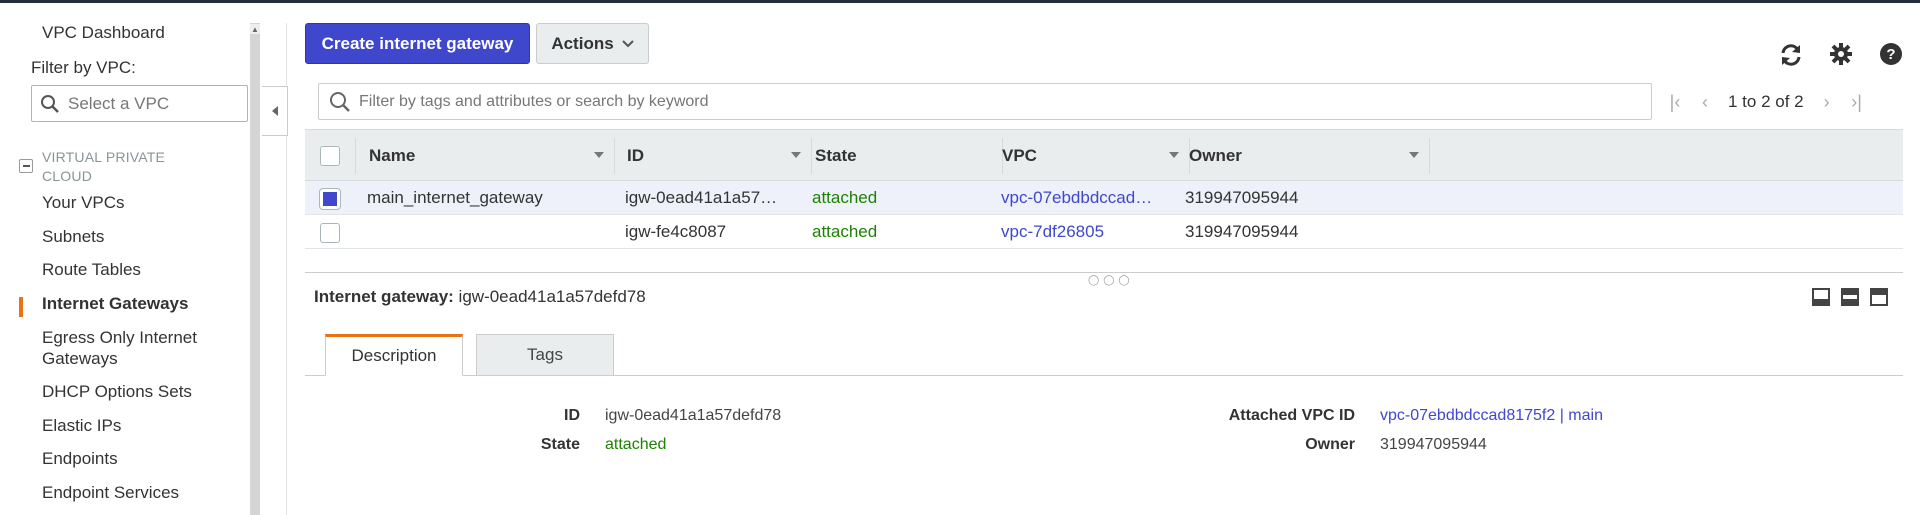 This screenshot has width=1920, height=515. What do you see at coordinates (1433, 444) in the screenshot?
I see `owner-value: 319947095944` at bounding box center [1433, 444].